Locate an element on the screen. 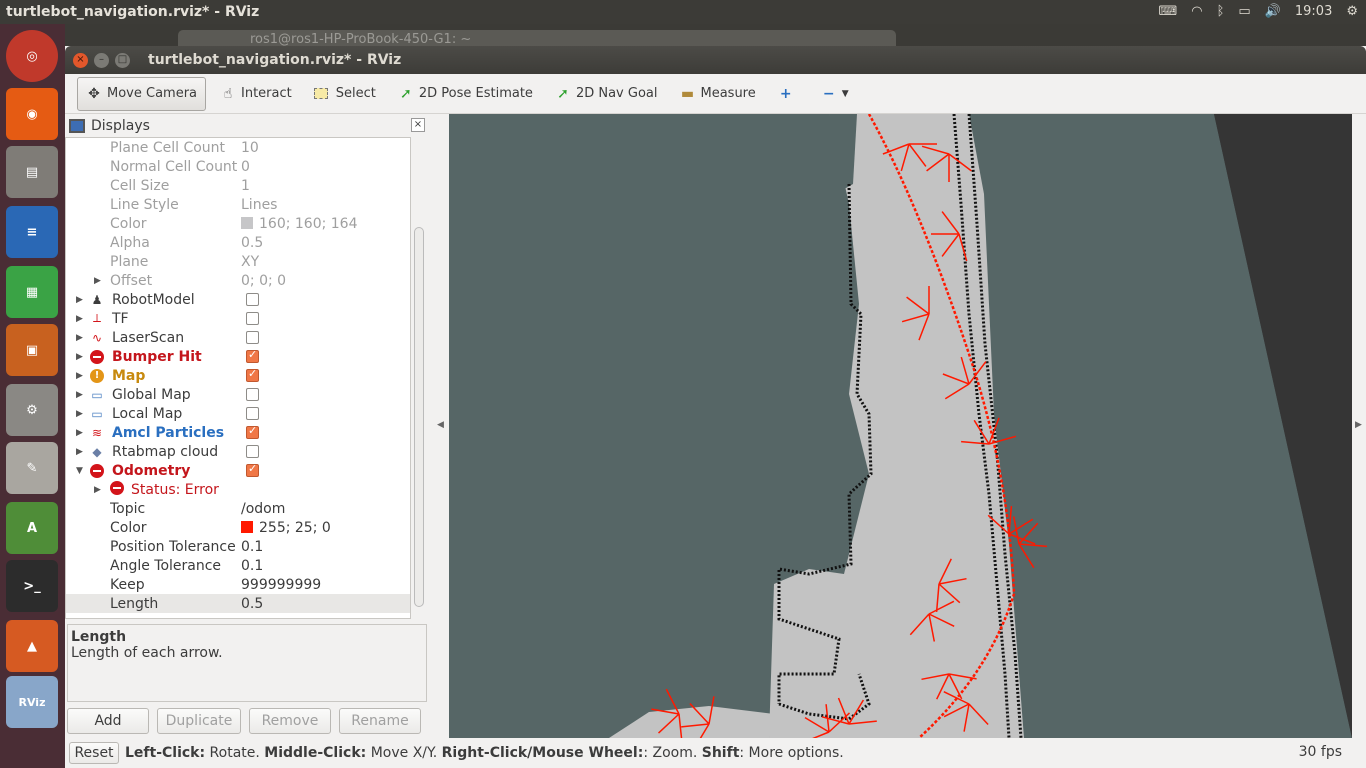 The height and width of the screenshot is (768, 1366). status-row: ▶ Status: Error is located at coordinates (238, 489).